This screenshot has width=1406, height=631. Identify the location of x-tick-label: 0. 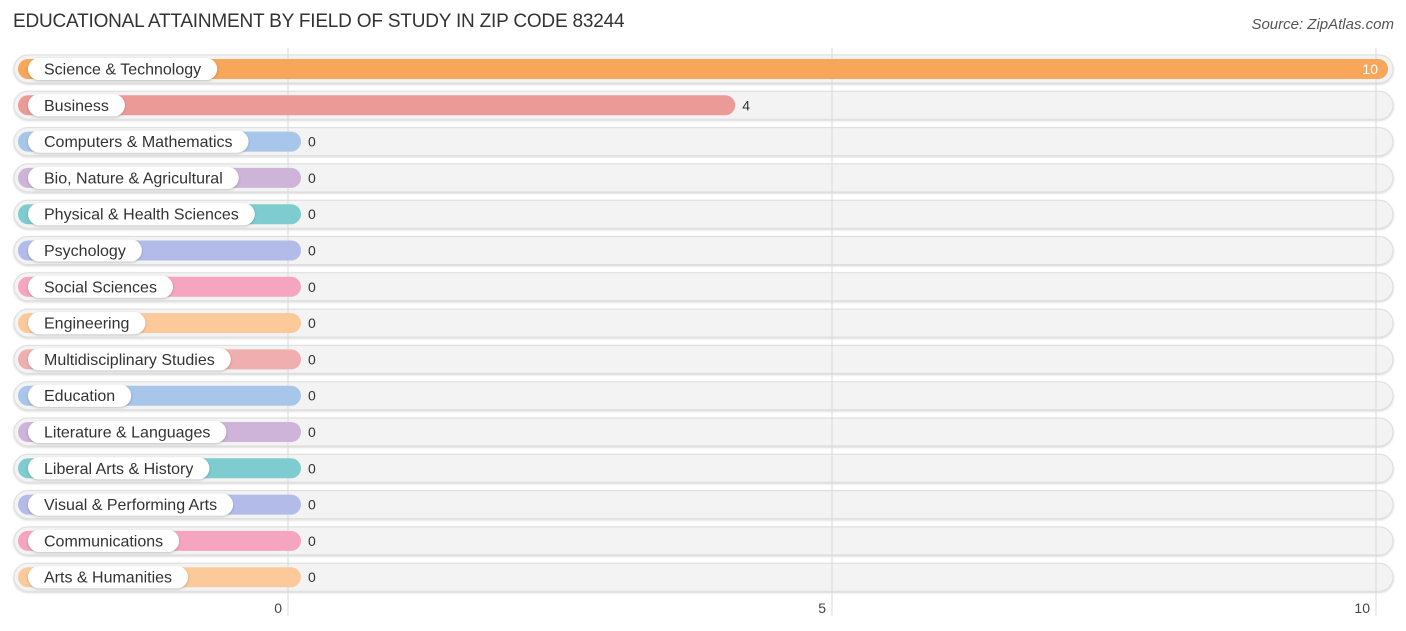
(278, 608).